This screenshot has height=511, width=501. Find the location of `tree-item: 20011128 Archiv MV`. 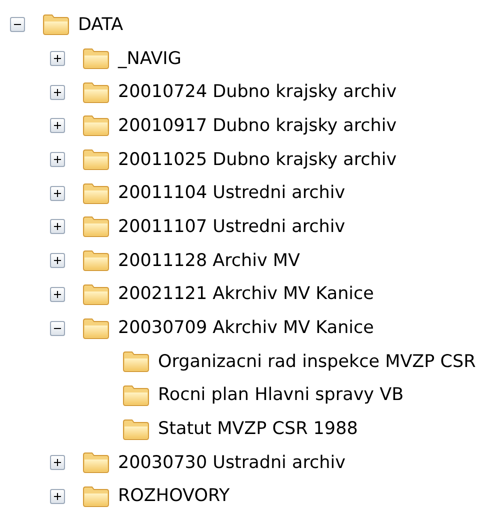

tree-item: 20011128 Archiv MV is located at coordinates (209, 260).